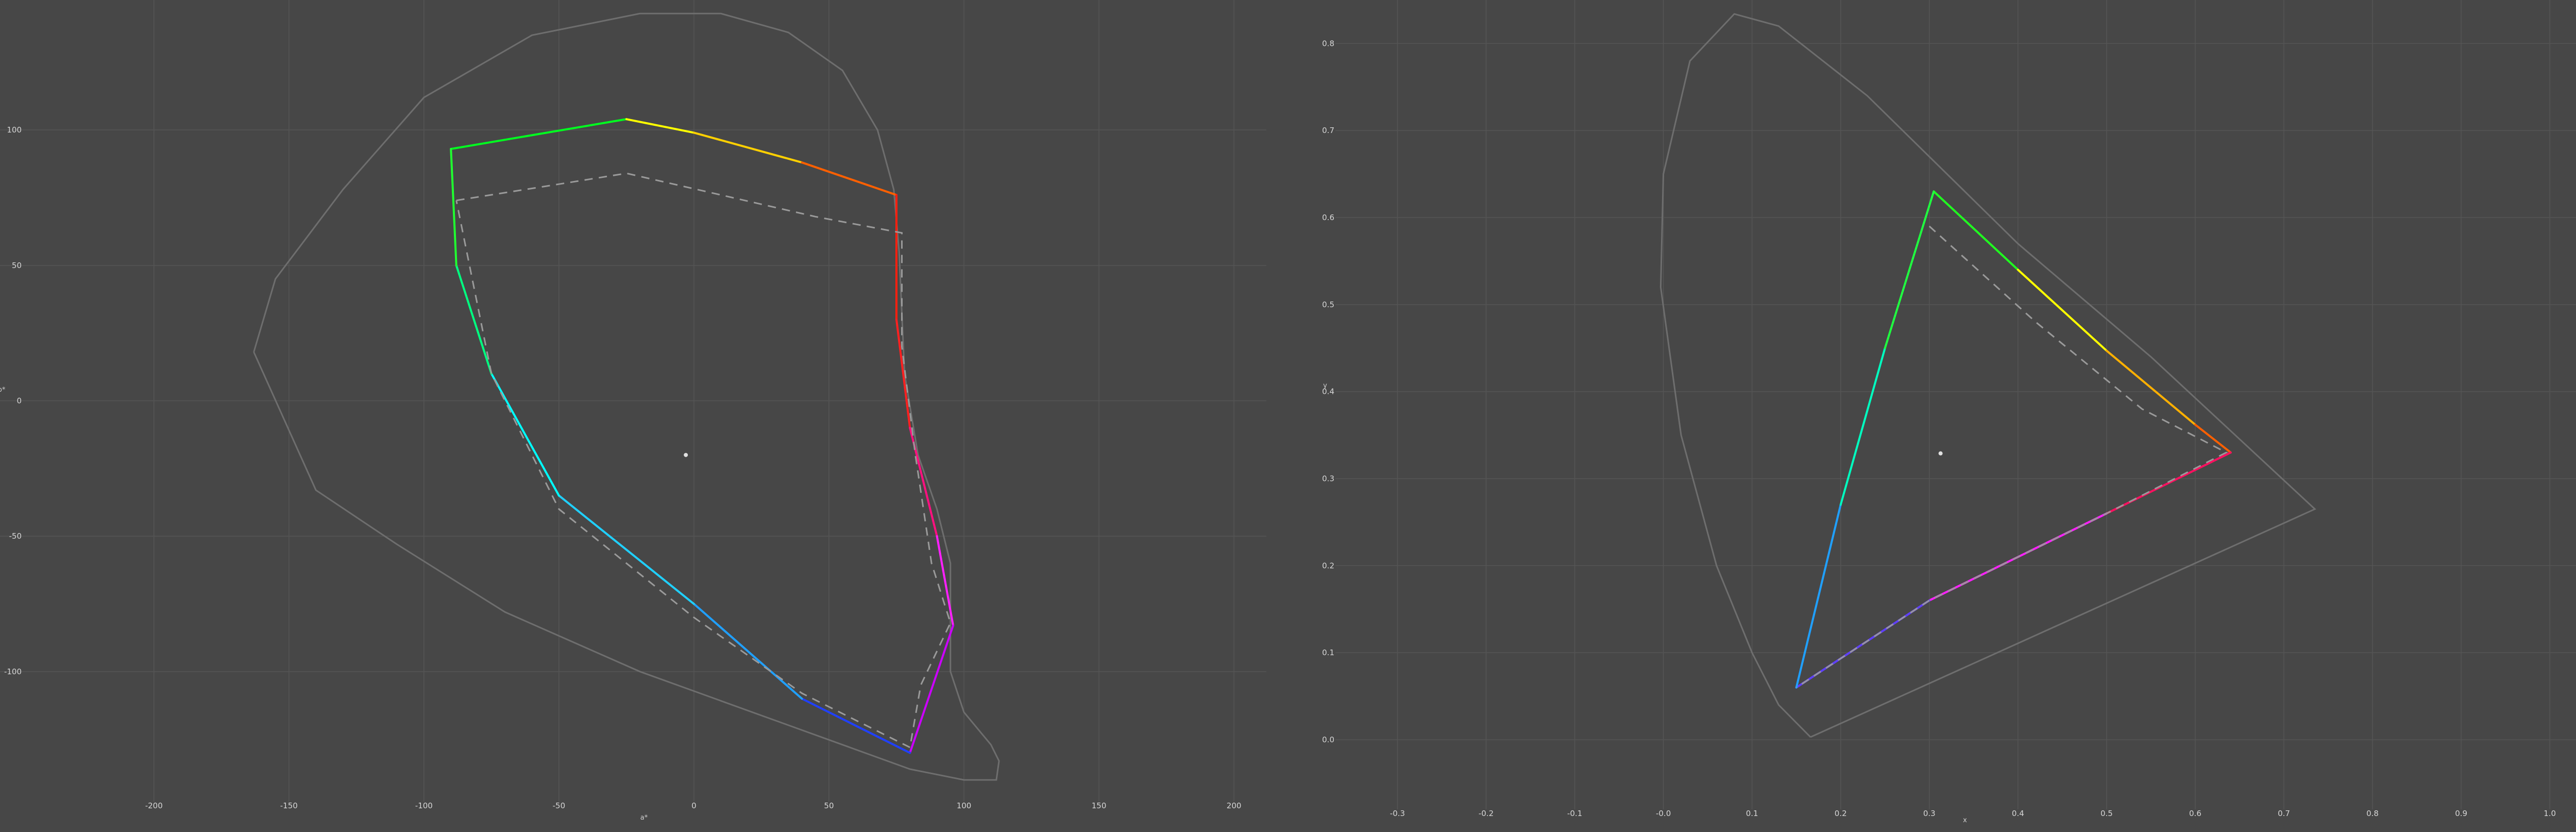  What do you see at coordinates (2372, 813) in the screenshot?
I see `x-tick-label: 0.8` at bounding box center [2372, 813].